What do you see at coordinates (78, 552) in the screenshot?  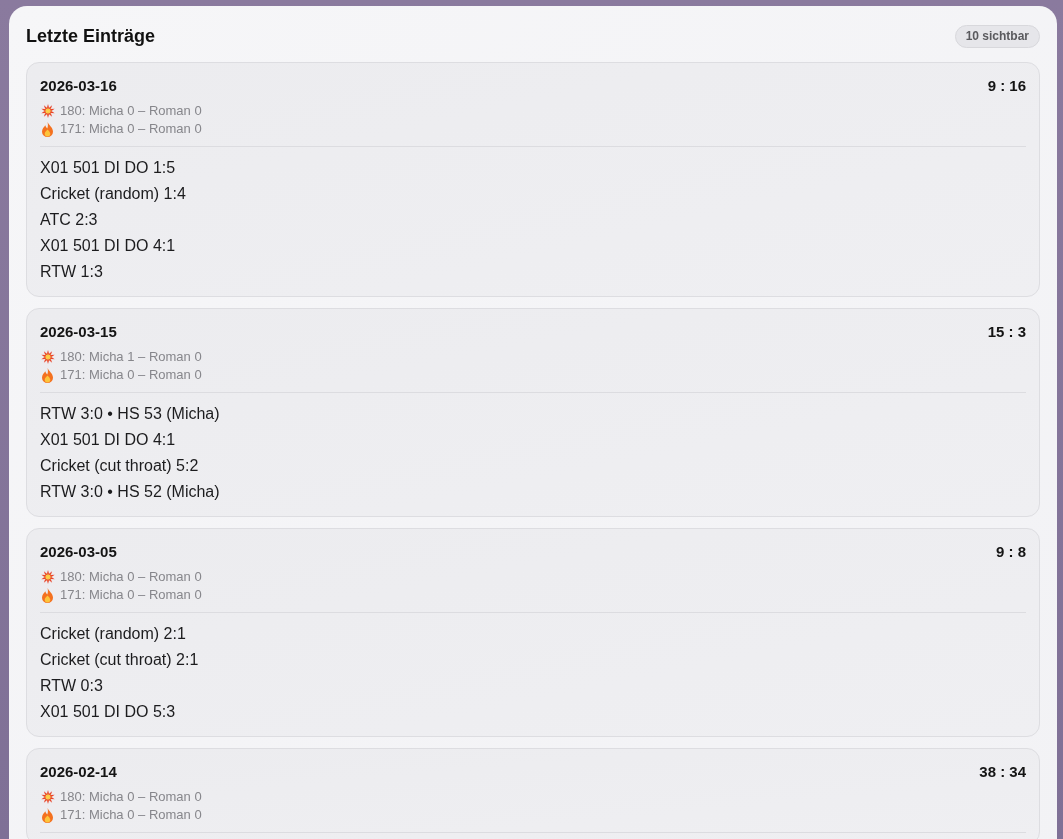 I see `entry-date: 2026-03-05` at bounding box center [78, 552].